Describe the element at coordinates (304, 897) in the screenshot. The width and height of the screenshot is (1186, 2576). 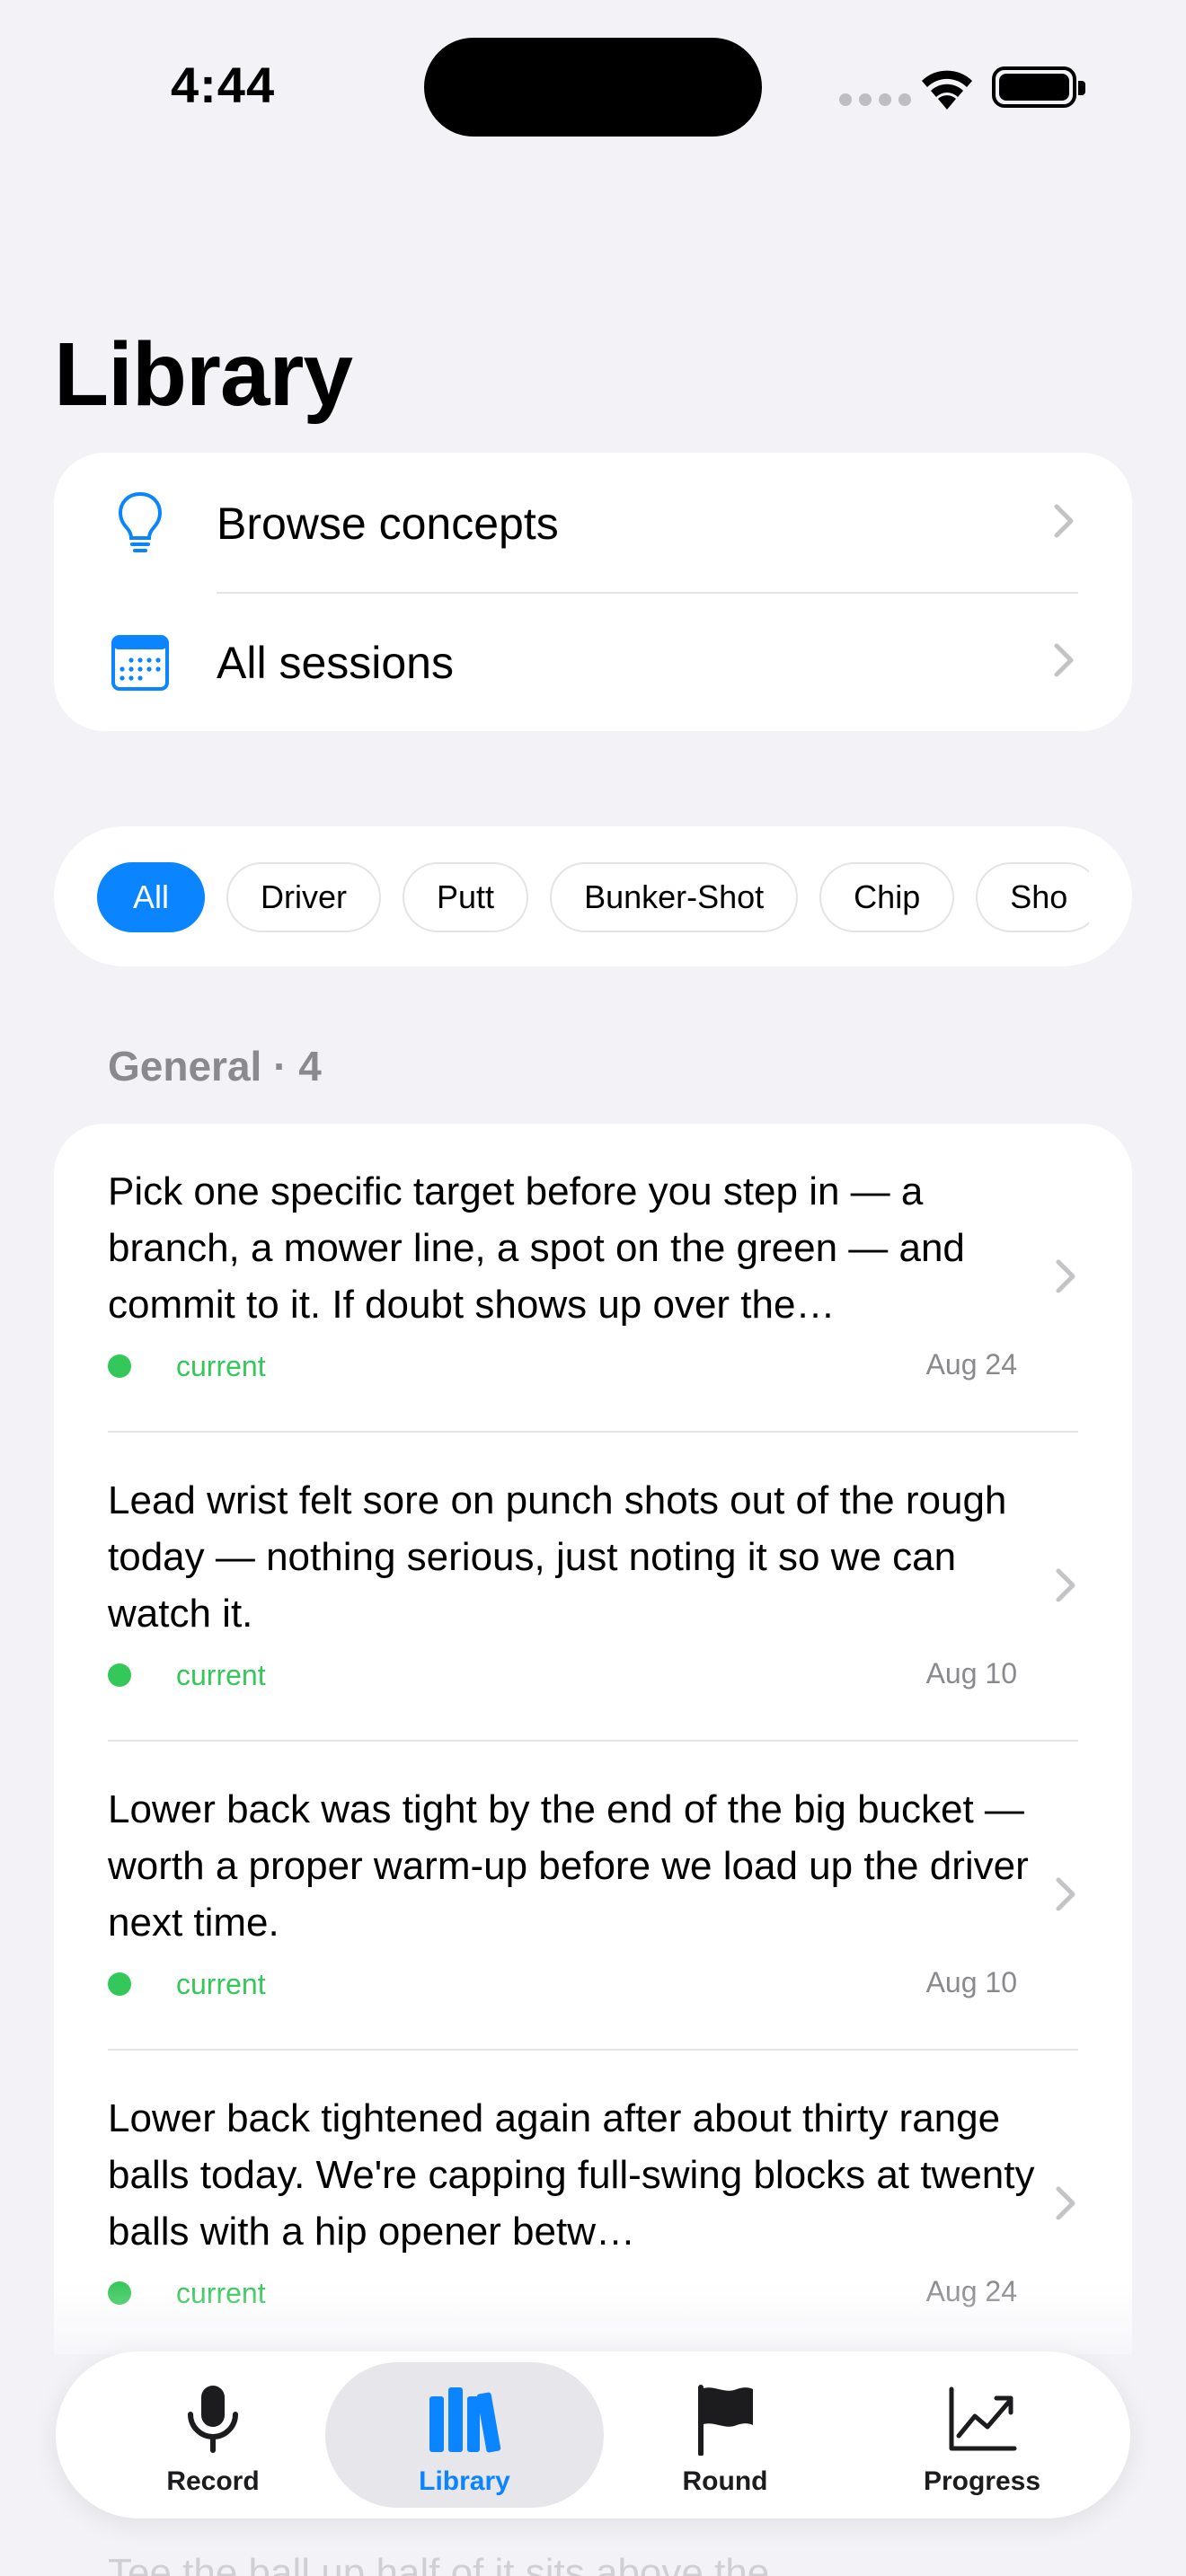
I see `filter-chip-driver: Driver` at that location.